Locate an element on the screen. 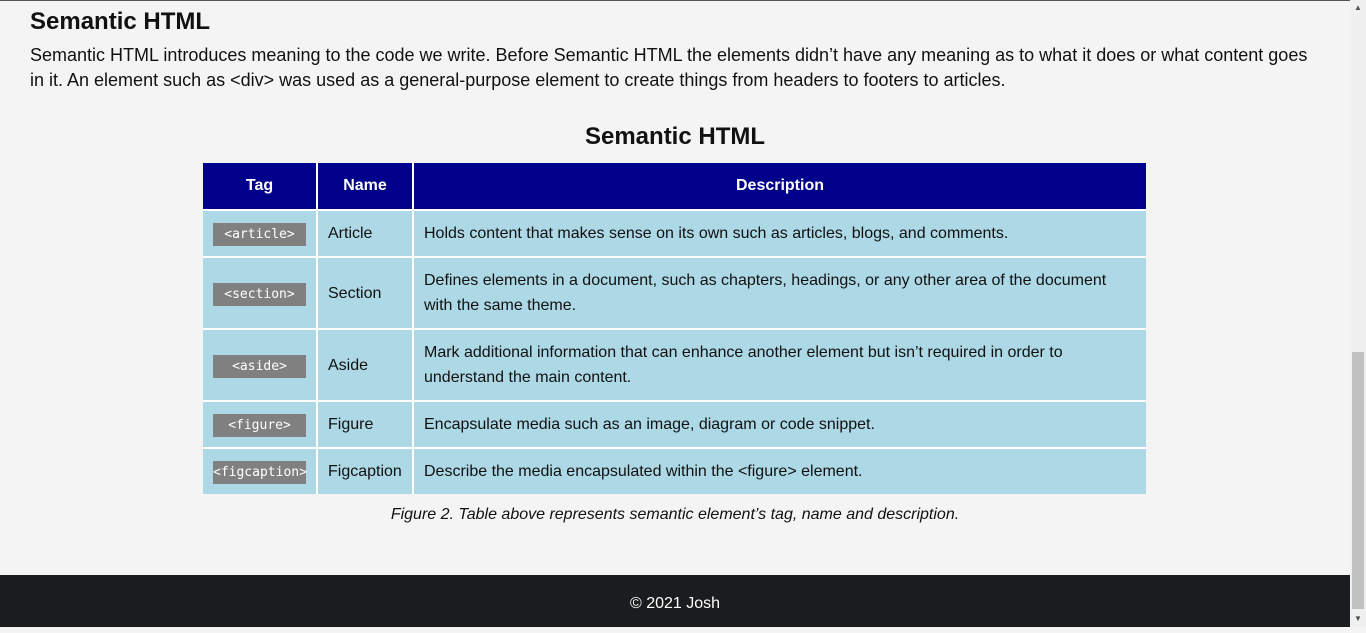 Image resolution: width=1366 pixels, height=633 pixels. header-tag: Tag is located at coordinates (260, 187).